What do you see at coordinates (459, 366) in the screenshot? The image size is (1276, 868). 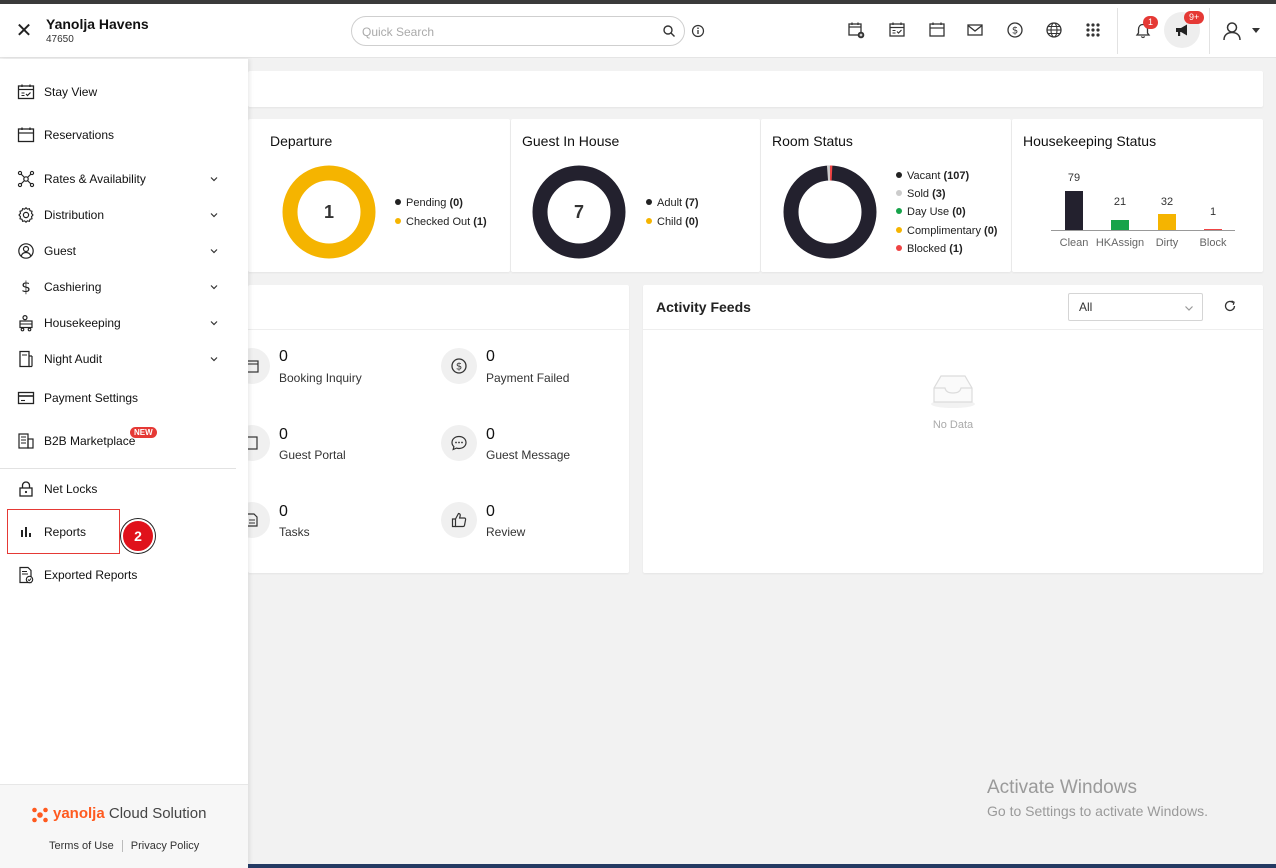 I see `payment-failed-icon-wrap: $` at bounding box center [459, 366].